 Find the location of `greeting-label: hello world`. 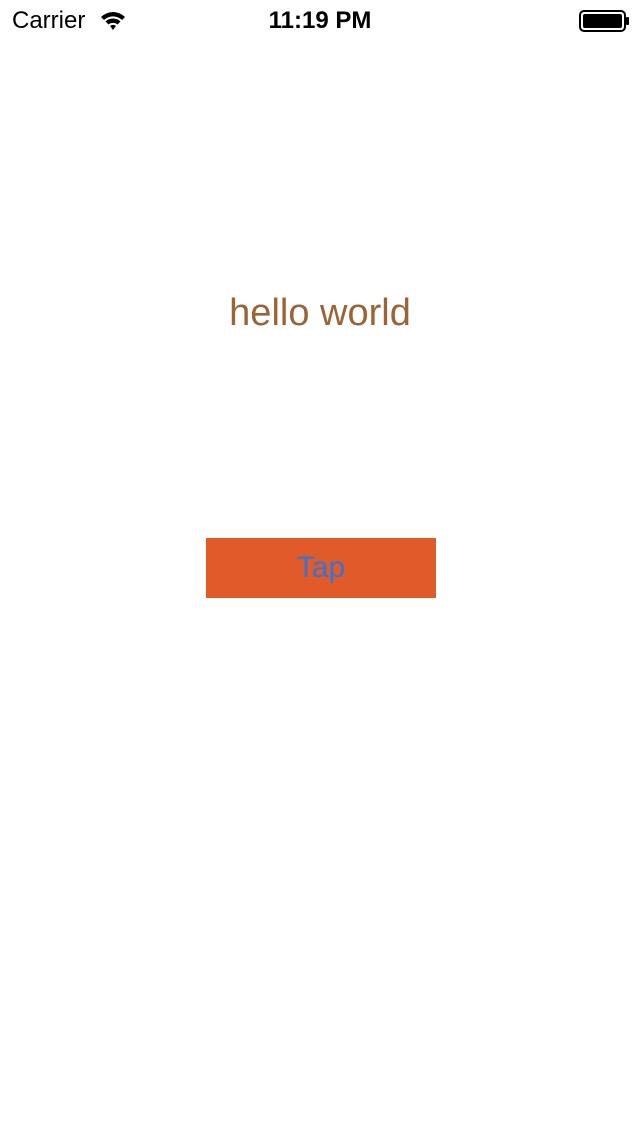

greeting-label: hello world is located at coordinates (320, 313).